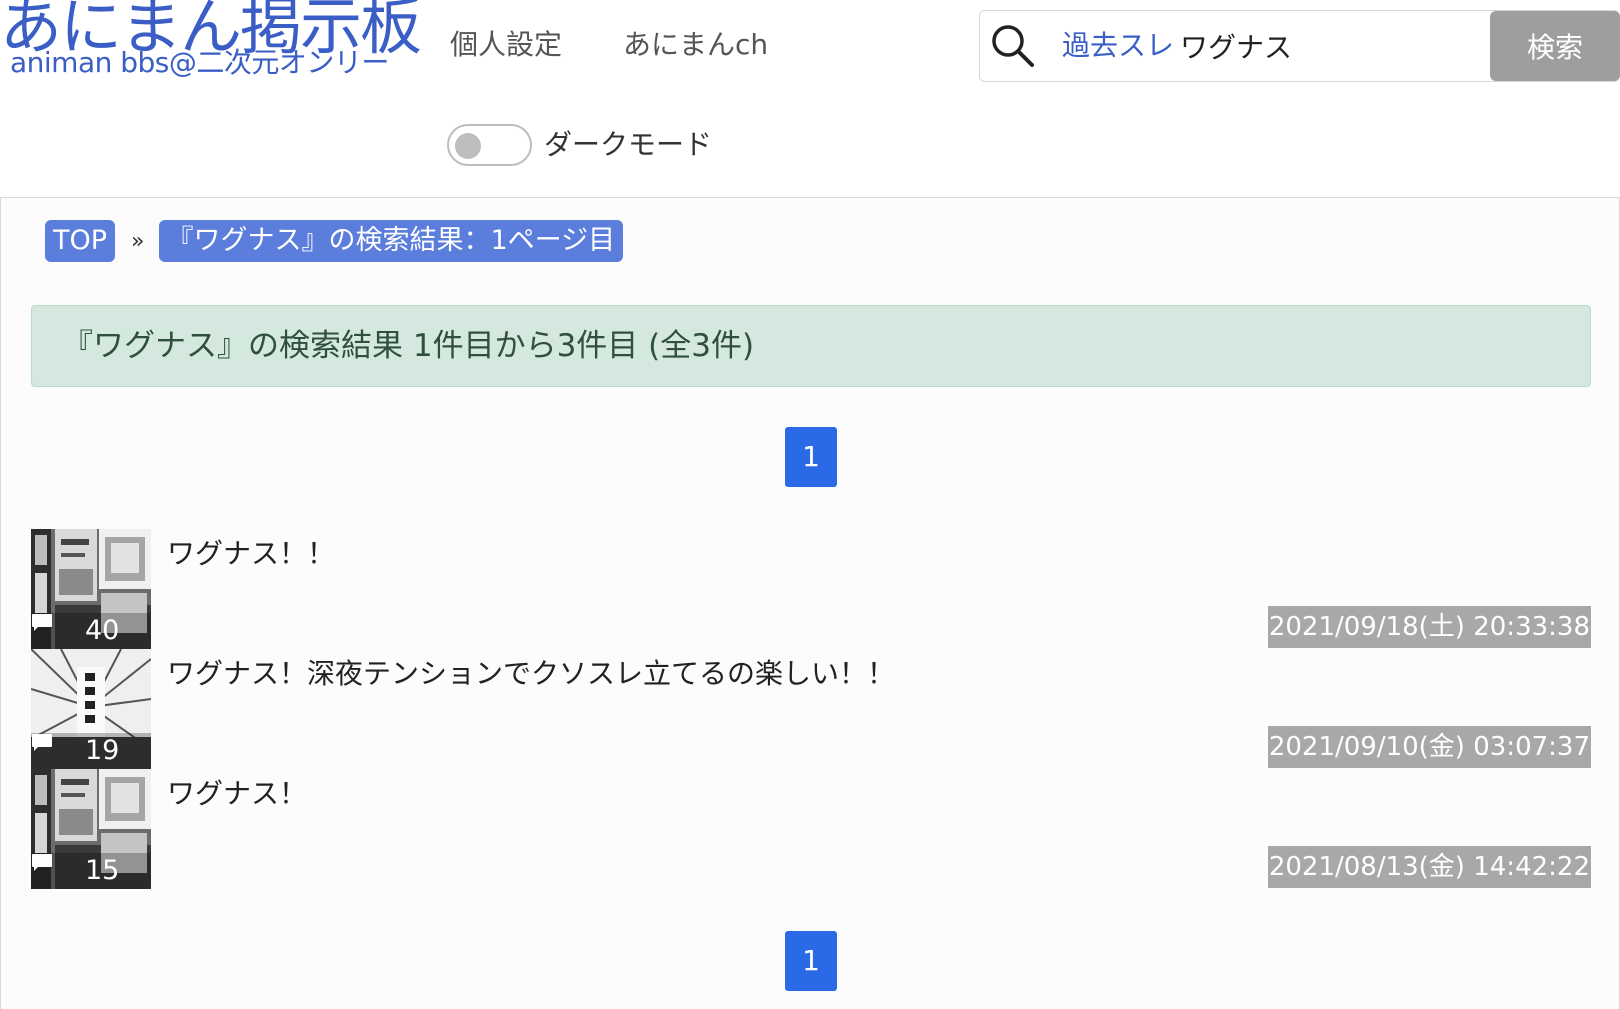 This screenshot has height=1009, width=1620. I want to click on search-scope-selector: 過去スレ, so click(1118, 46).